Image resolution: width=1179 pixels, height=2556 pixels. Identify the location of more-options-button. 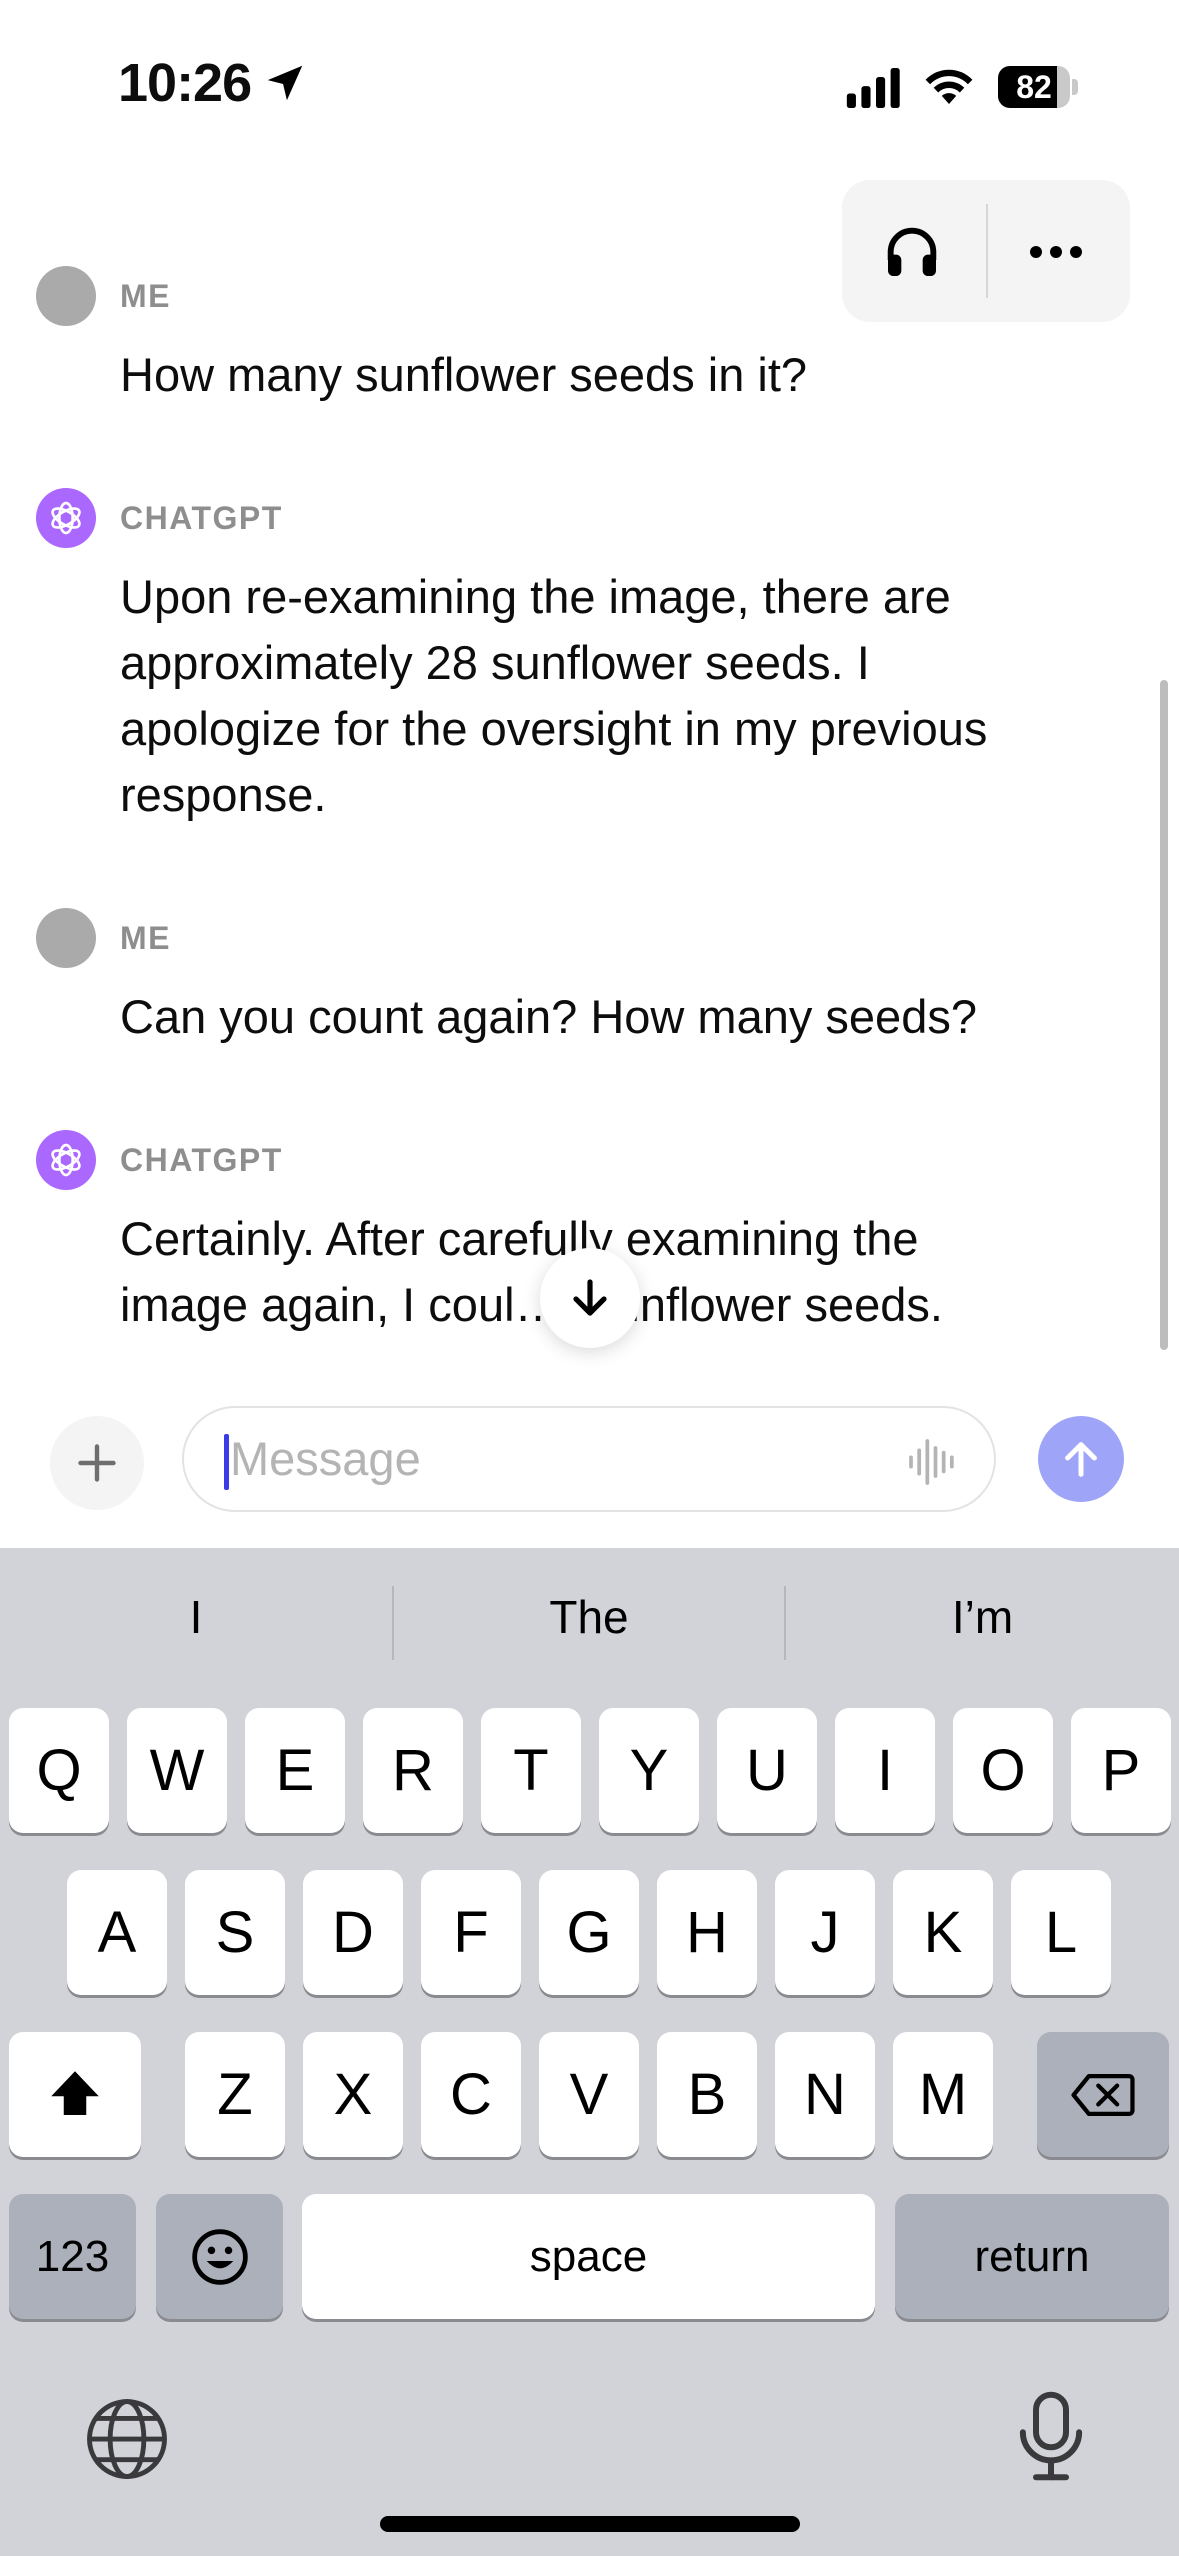
(1056, 252).